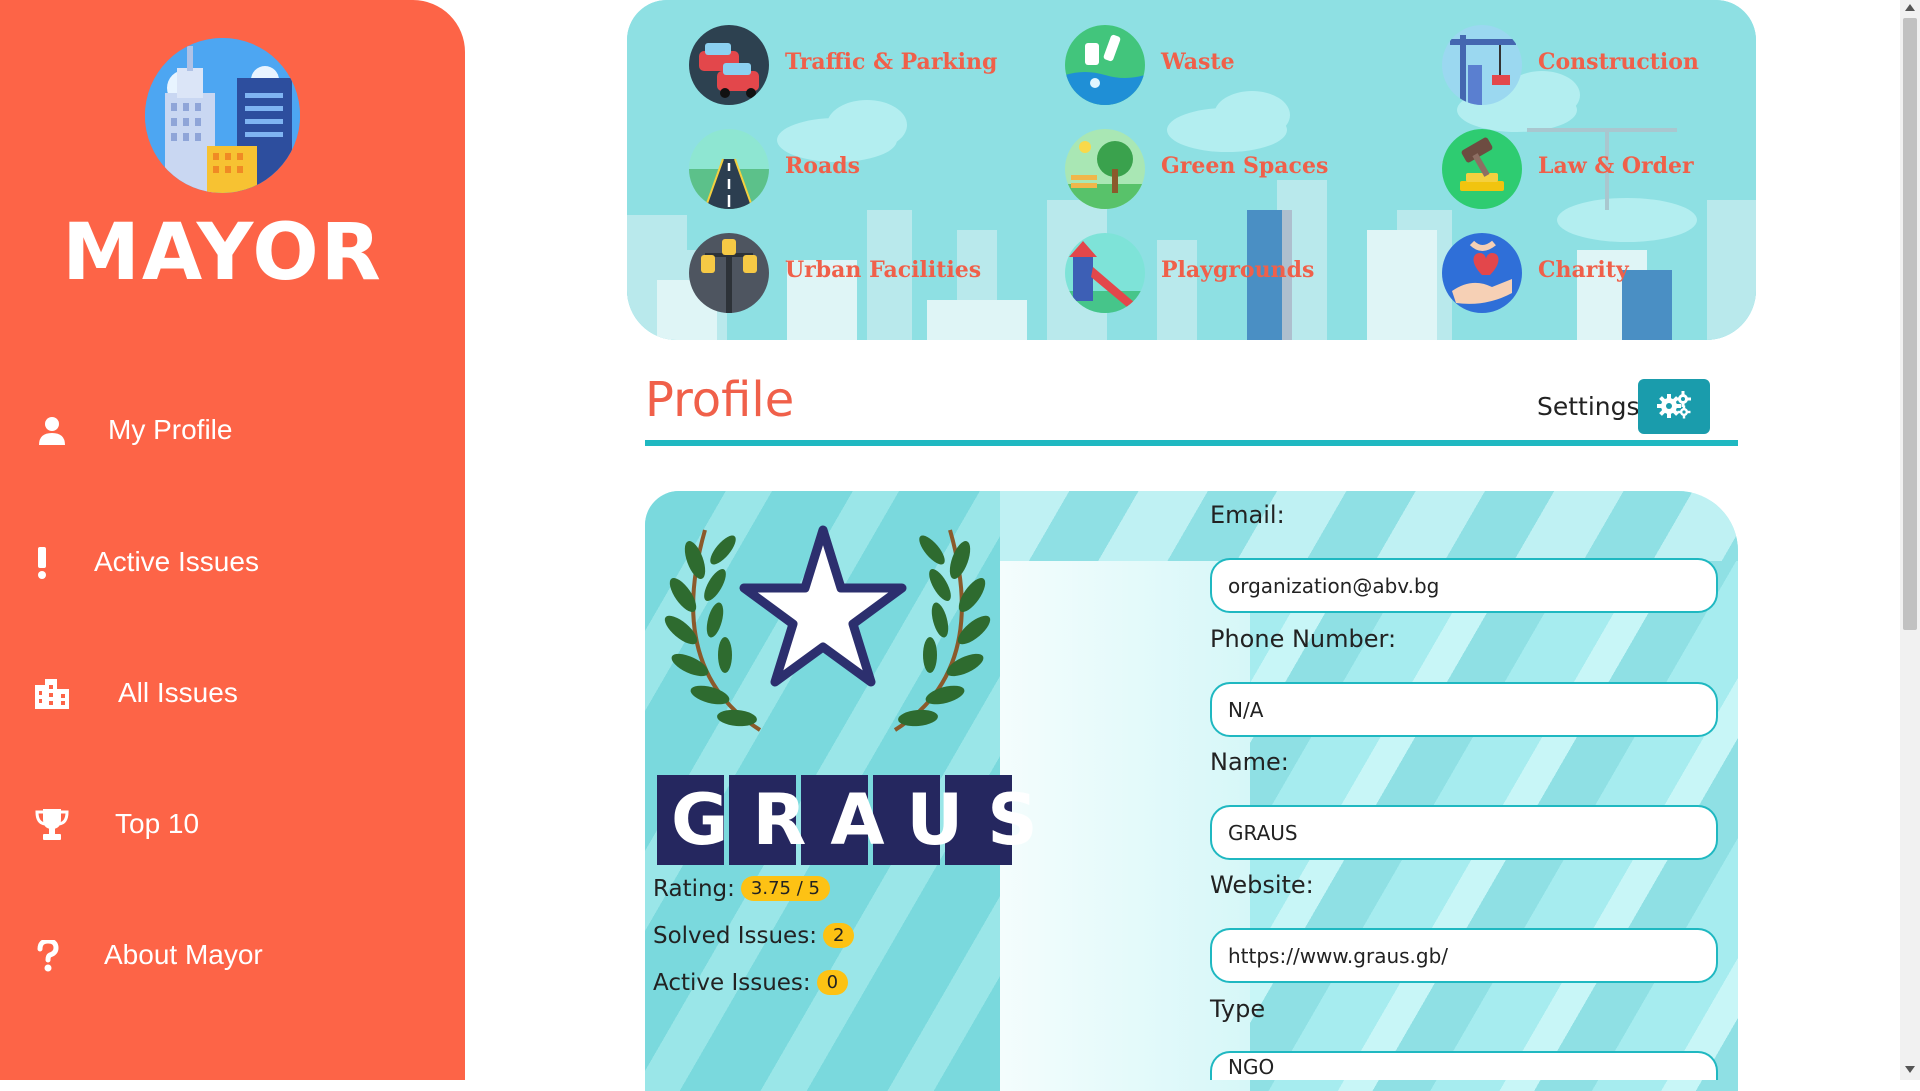  I want to click on tree-icon, so click(1105, 169).